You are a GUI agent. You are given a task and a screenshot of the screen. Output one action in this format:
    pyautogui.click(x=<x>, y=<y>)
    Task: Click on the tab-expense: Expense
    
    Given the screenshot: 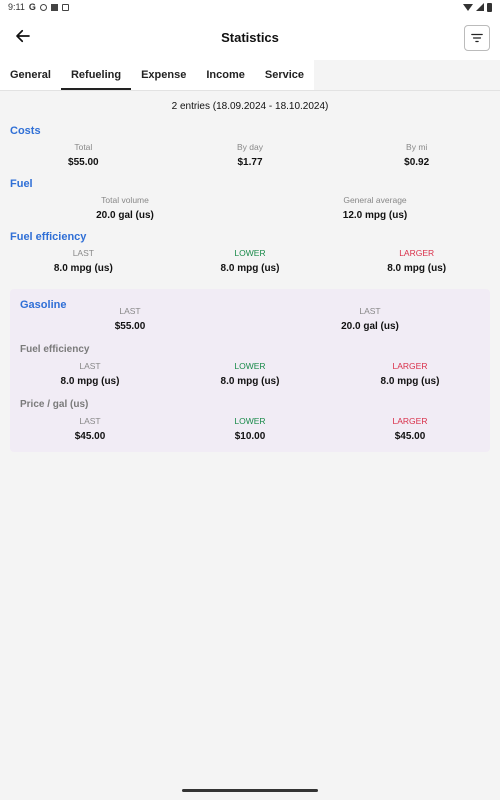 What is the action you would take?
    pyautogui.click(x=163, y=75)
    